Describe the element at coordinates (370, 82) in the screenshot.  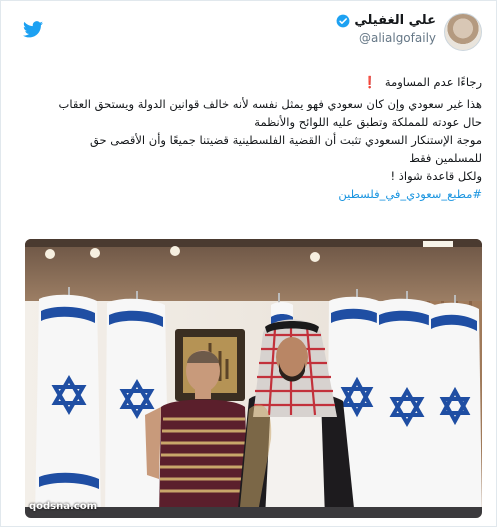
I see `exclamation-icon: ❗` at that location.